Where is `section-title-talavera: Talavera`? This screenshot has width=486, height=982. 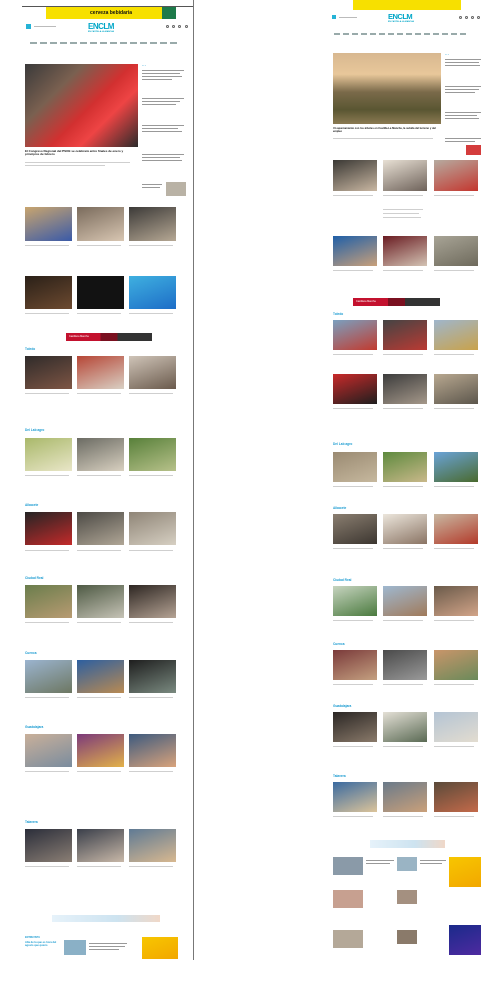
section-title-talavera: Talavera is located at coordinates (339, 776).